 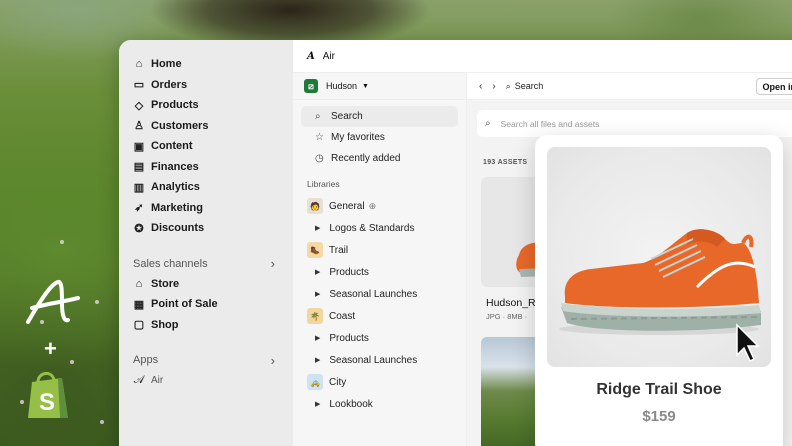 I want to click on nav-item-orders: ▭ Orders, so click(x=206, y=85).